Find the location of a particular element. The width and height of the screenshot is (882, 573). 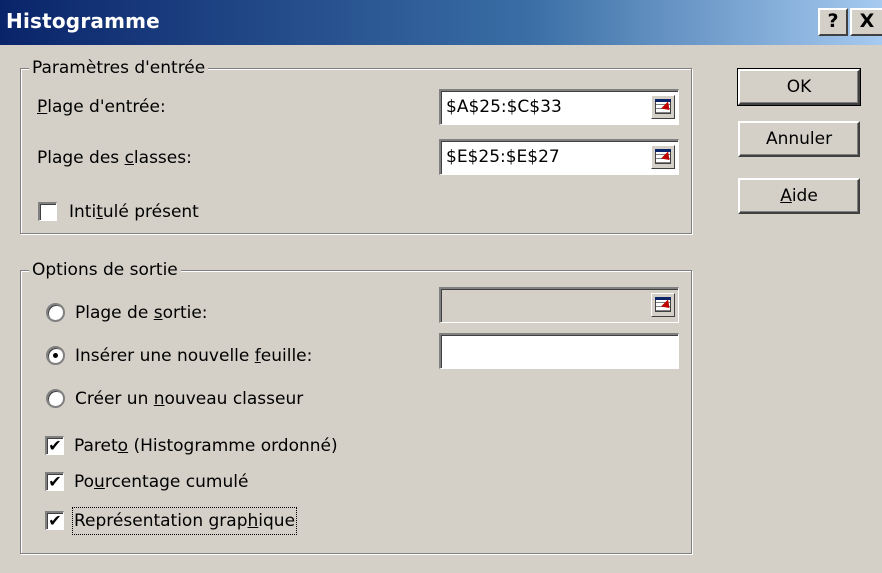

new-sheet-label: Insérer une nouvelle feuille: is located at coordinates (193, 356).